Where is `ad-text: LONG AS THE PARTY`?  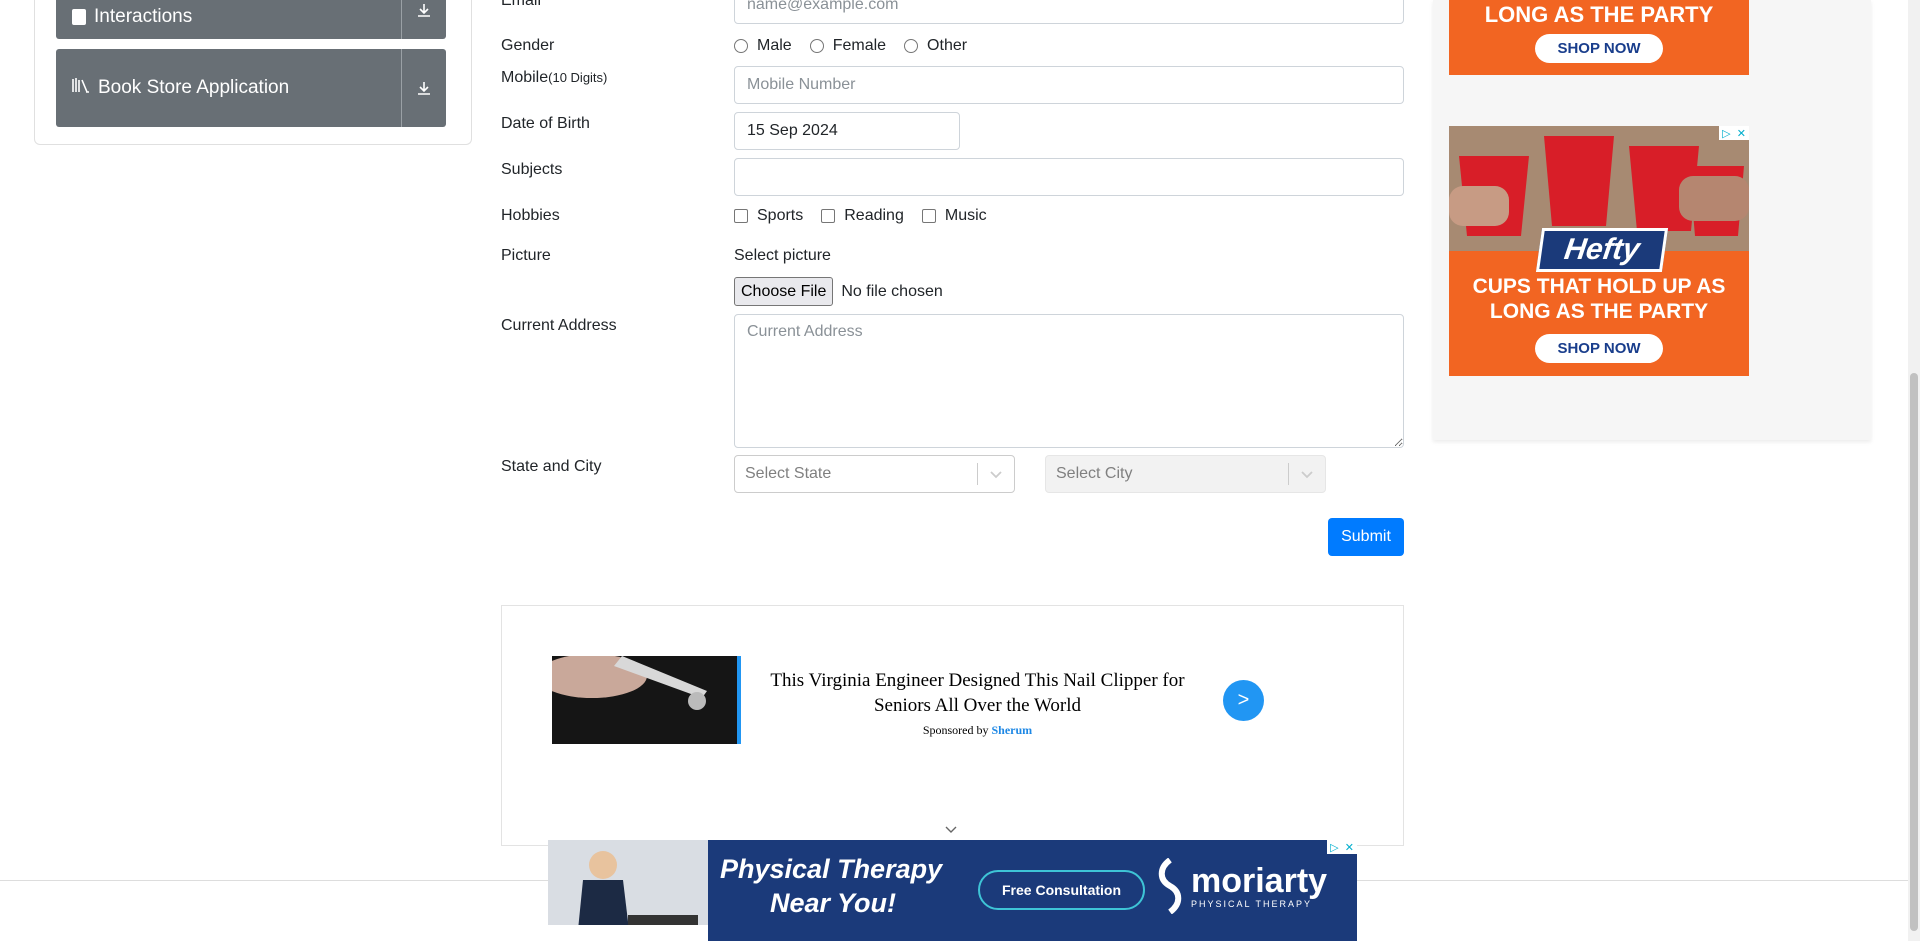
ad-text: LONG AS THE PARTY is located at coordinates (1599, 14).